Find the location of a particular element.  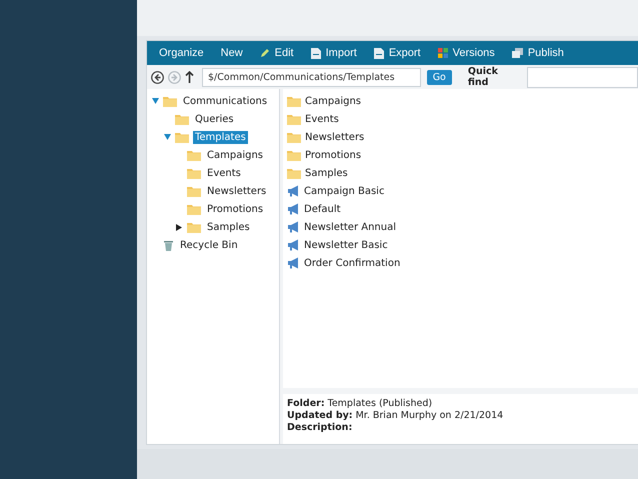

toolbar-button: Organize is located at coordinates (181, 53).